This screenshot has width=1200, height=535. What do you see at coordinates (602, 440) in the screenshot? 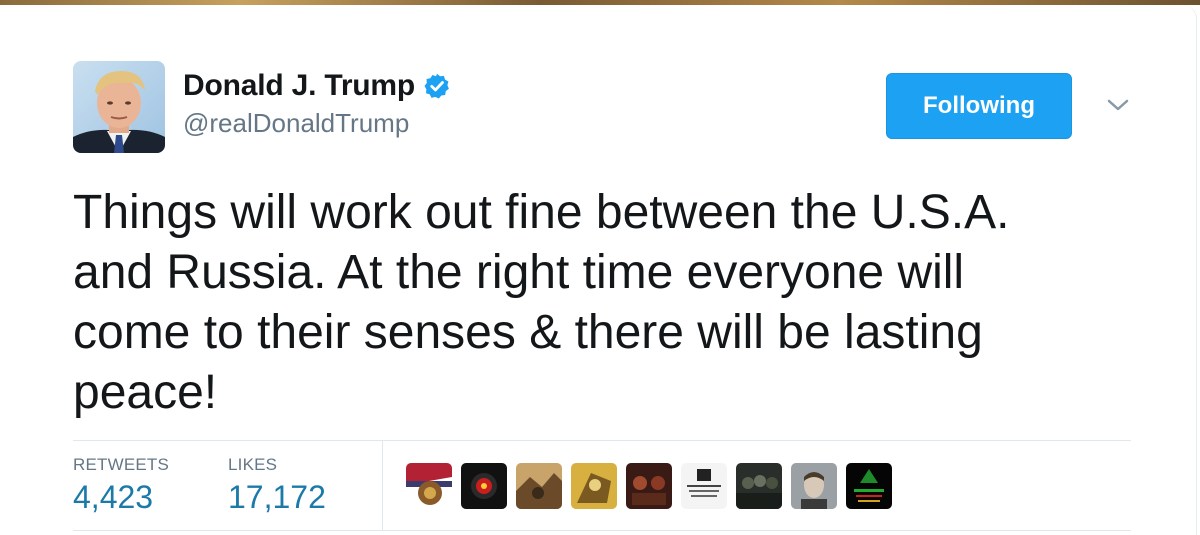
I see `stats-divider-top` at bounding box center [602, 440].